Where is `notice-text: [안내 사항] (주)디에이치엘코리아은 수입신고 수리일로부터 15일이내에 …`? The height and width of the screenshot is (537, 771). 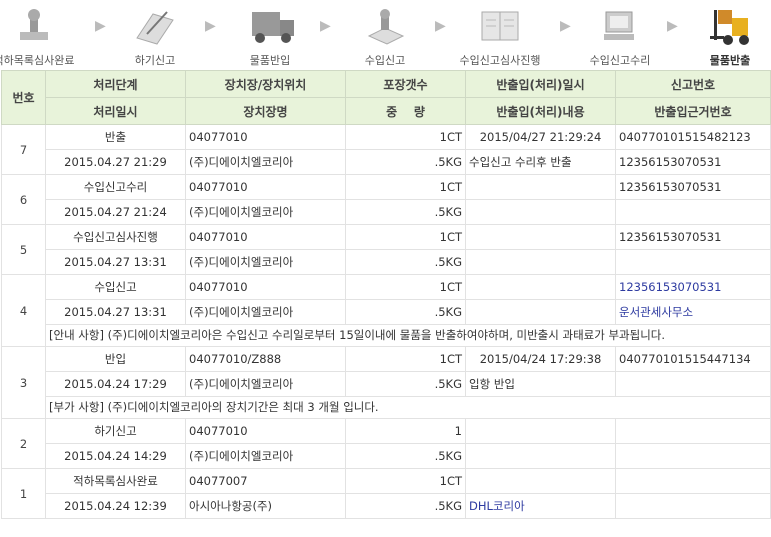 notice-text: [안내 사항] (주)디에이치엘코리아은 수입신고 수리일로부터 15일이내에 … is located at coordinates (408, 335).